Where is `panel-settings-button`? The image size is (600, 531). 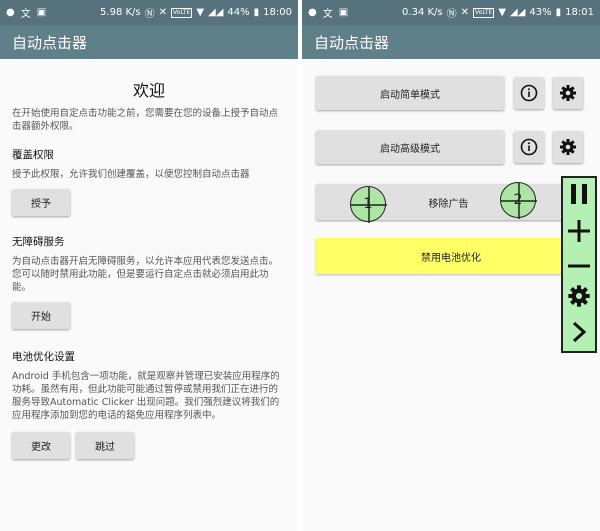
panel-settings-button is located at coordinates (579, 298).